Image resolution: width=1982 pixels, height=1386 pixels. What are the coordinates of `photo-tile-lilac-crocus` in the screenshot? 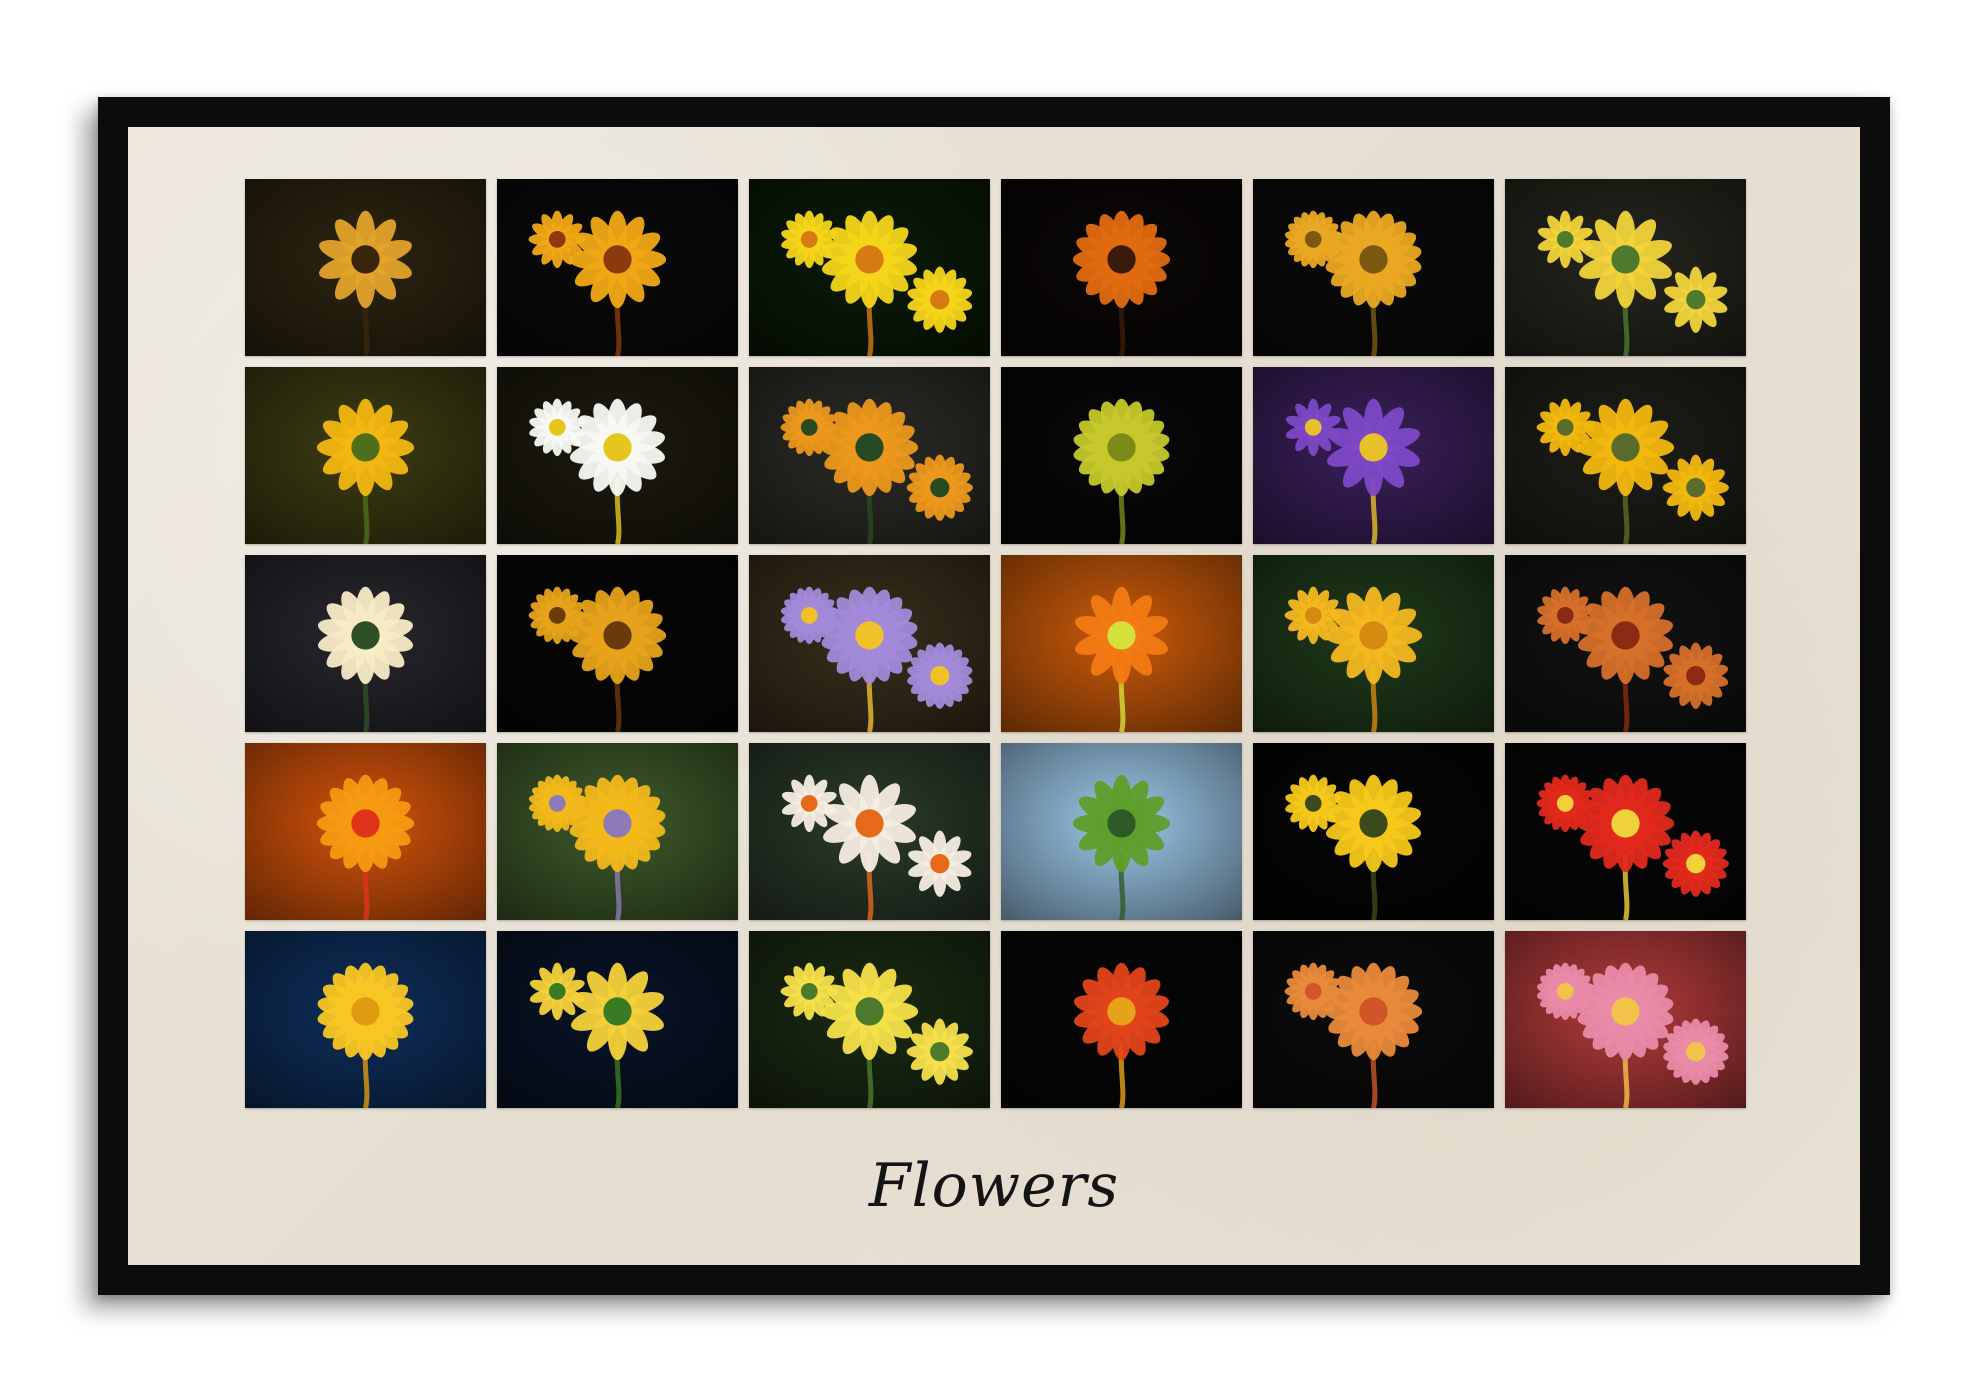 It's located at (869, 643).